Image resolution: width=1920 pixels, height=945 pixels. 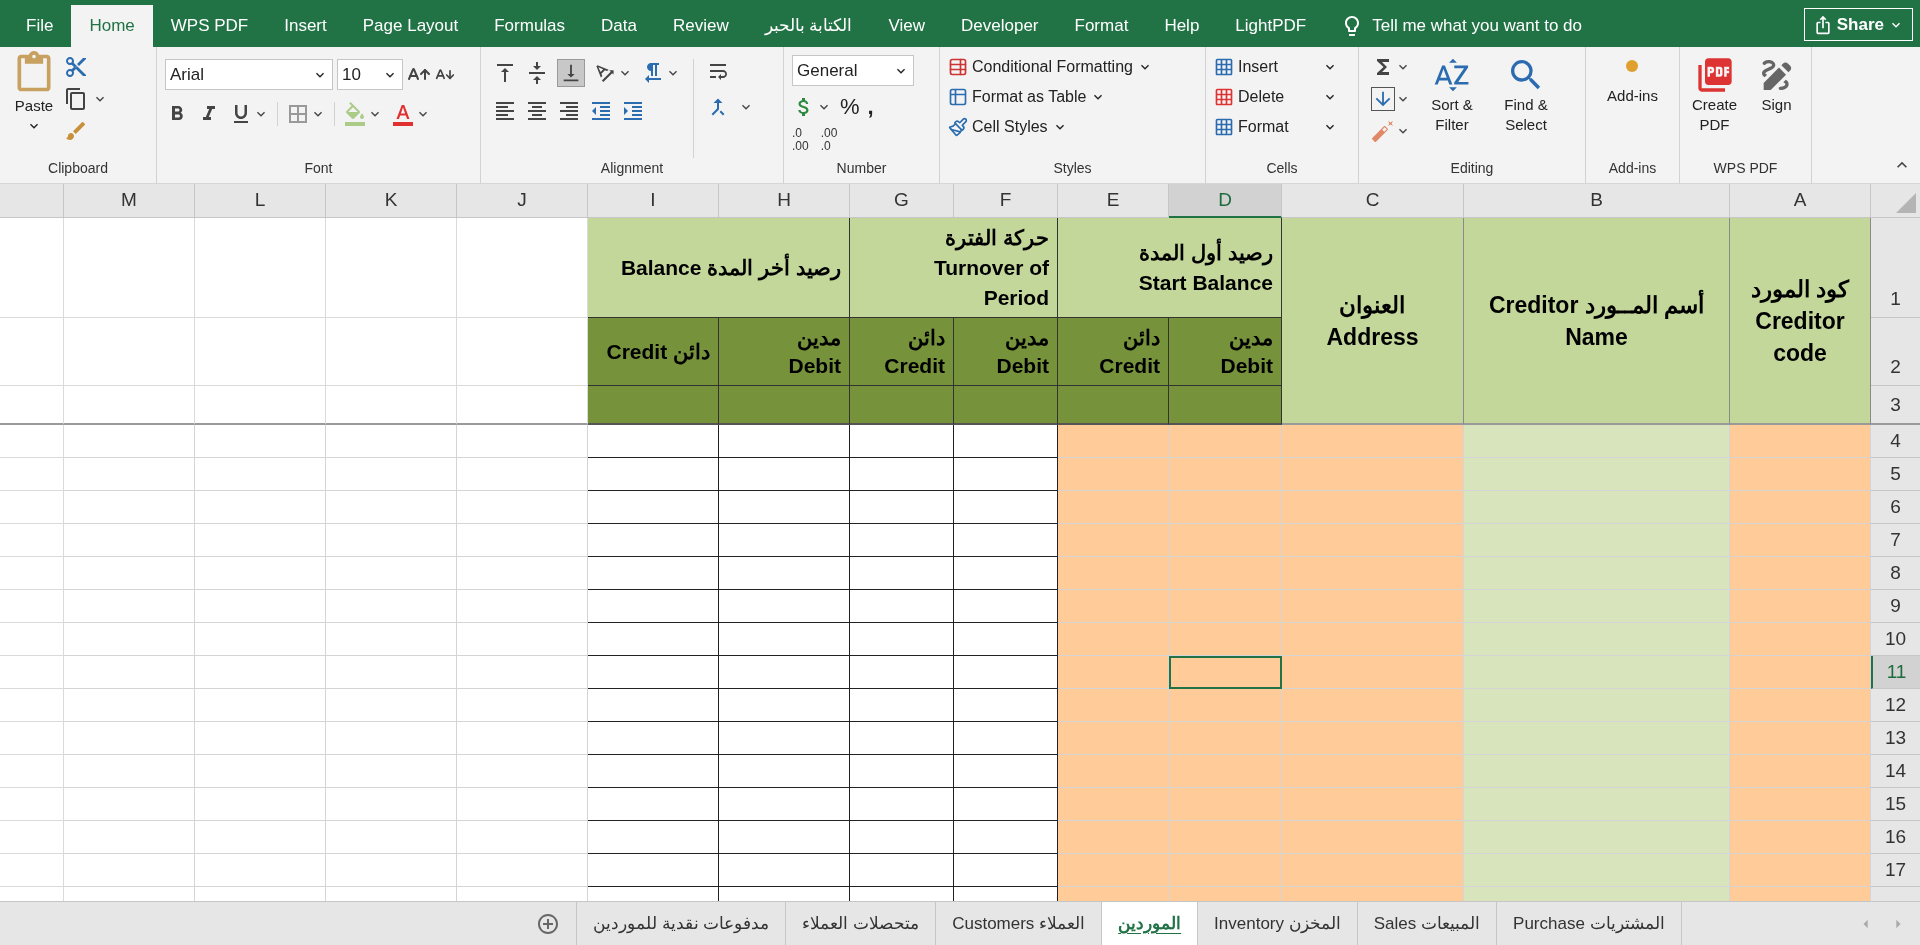 I want to click on align-bottom-icon, so click(x=571, y=73).